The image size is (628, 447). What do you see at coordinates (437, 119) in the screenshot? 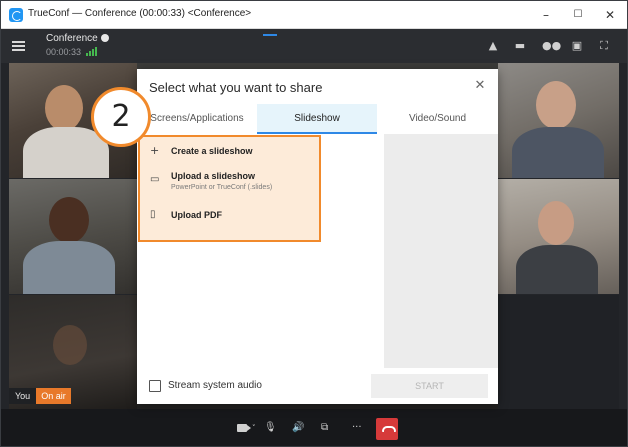
I see `tab-video-sound: Video/Sound` at bounding box center [437, 119].